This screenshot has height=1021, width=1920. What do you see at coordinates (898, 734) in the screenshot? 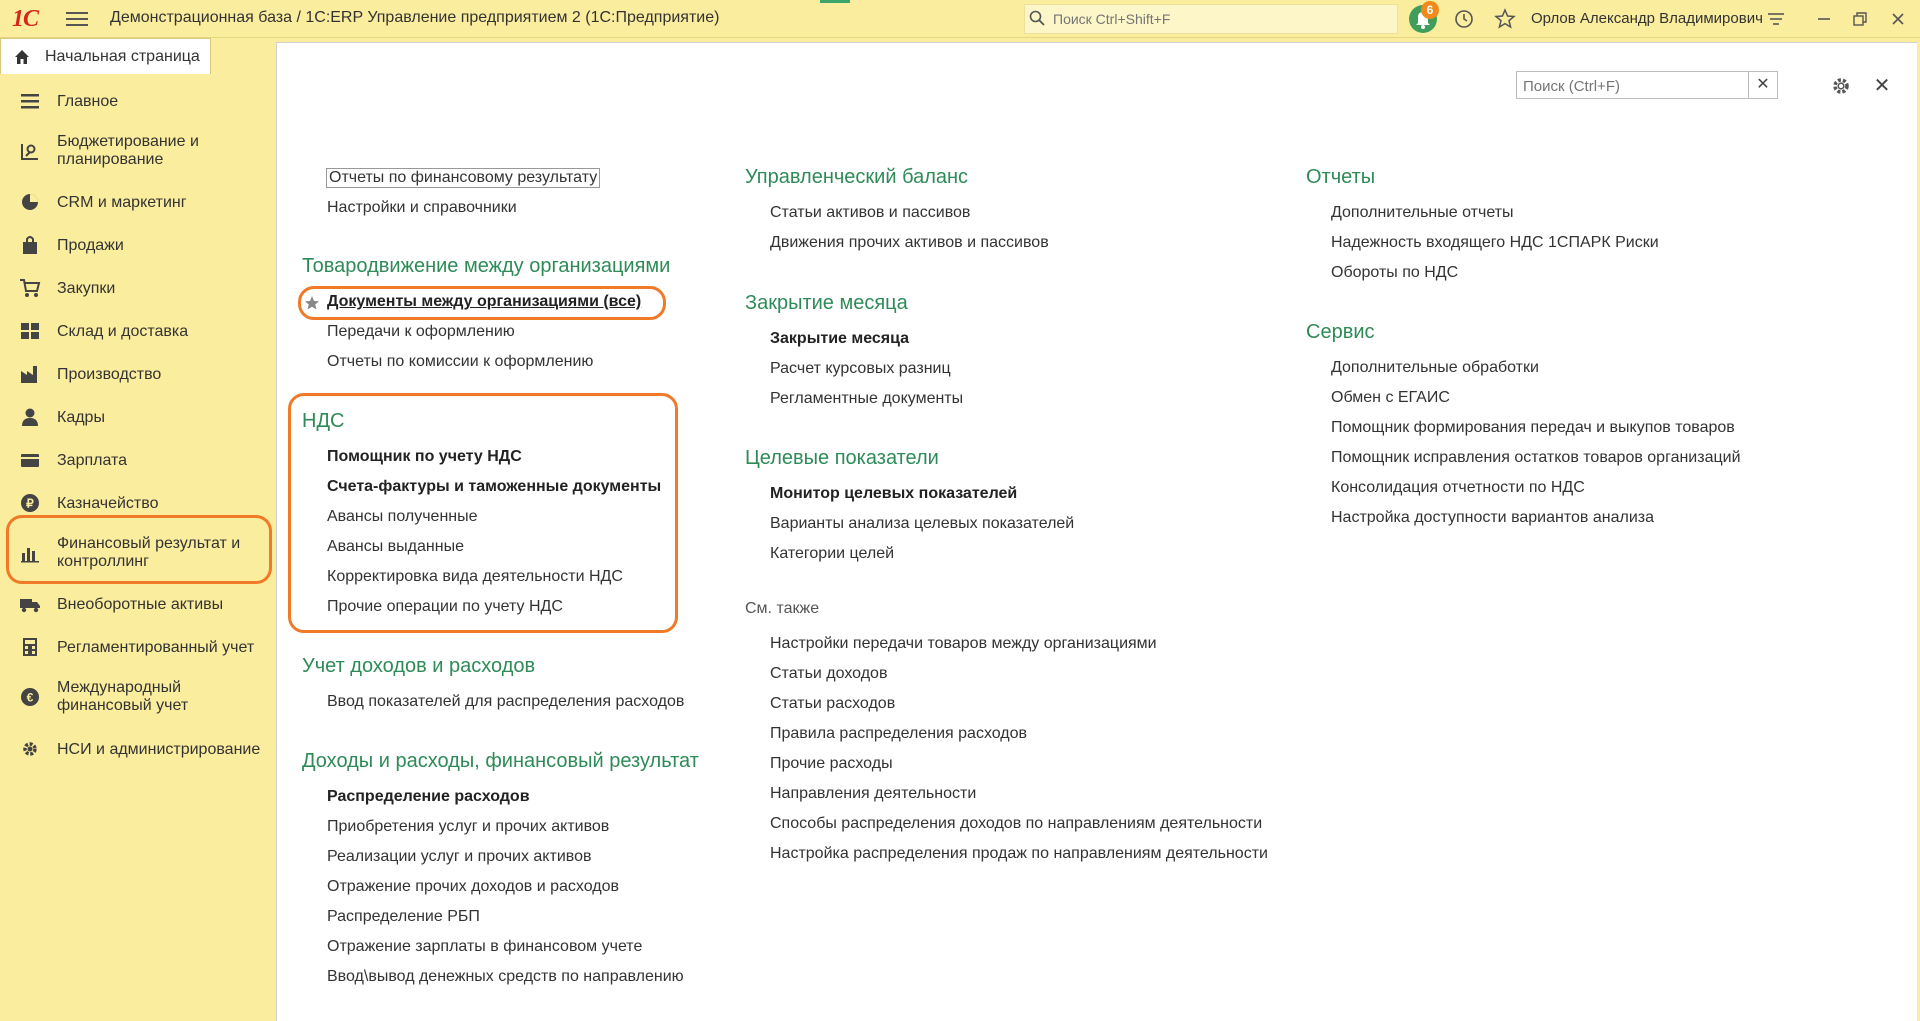
I see `link-expense-distribution-rules: Правила распределения расходов` at bounding box center [898, 734].